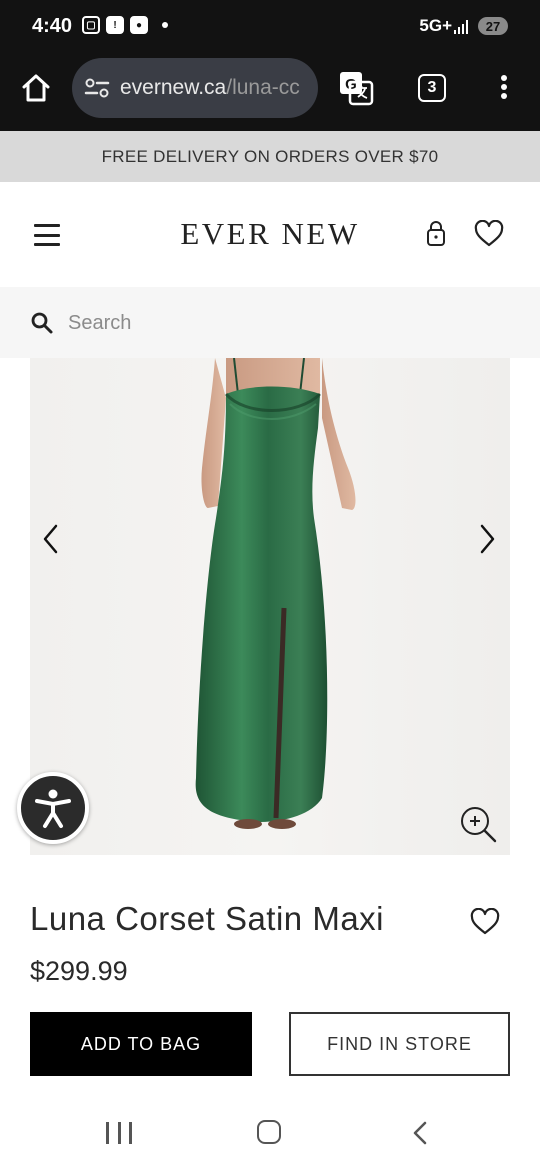  I want to click on tab-switcher-button: 3, so click(432, 88).